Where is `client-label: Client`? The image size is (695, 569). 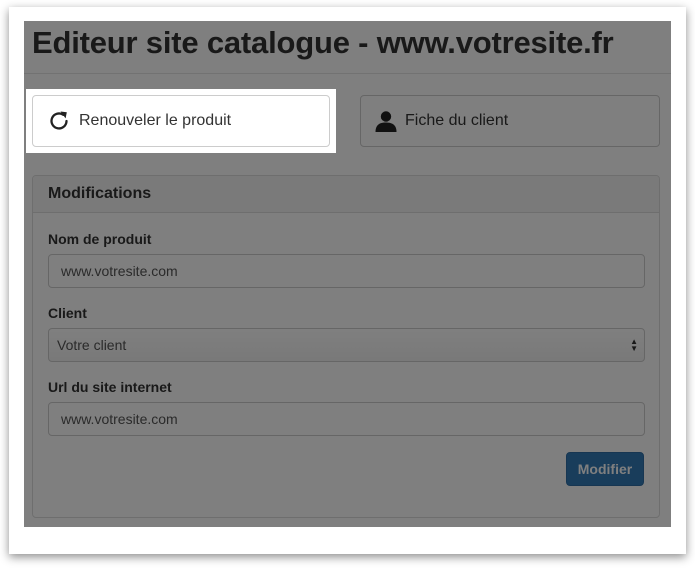
client-label: Client is located at coordinates (67, 313).